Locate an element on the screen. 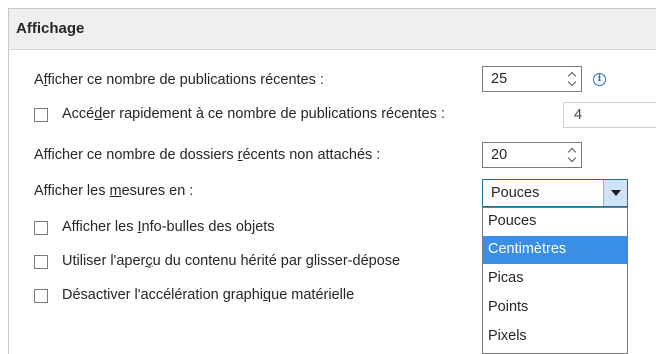 This screenshot has height=354, width=656. chevron-down-icon is located at coordinates (616, 193).